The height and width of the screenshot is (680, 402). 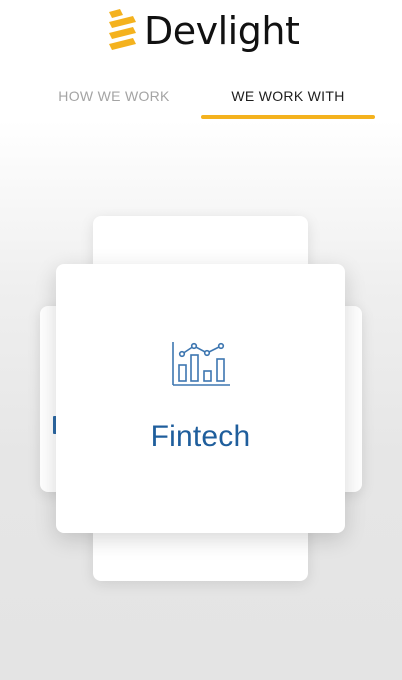 I want to click on active-tab-indicator, so click(x=288, y=117).